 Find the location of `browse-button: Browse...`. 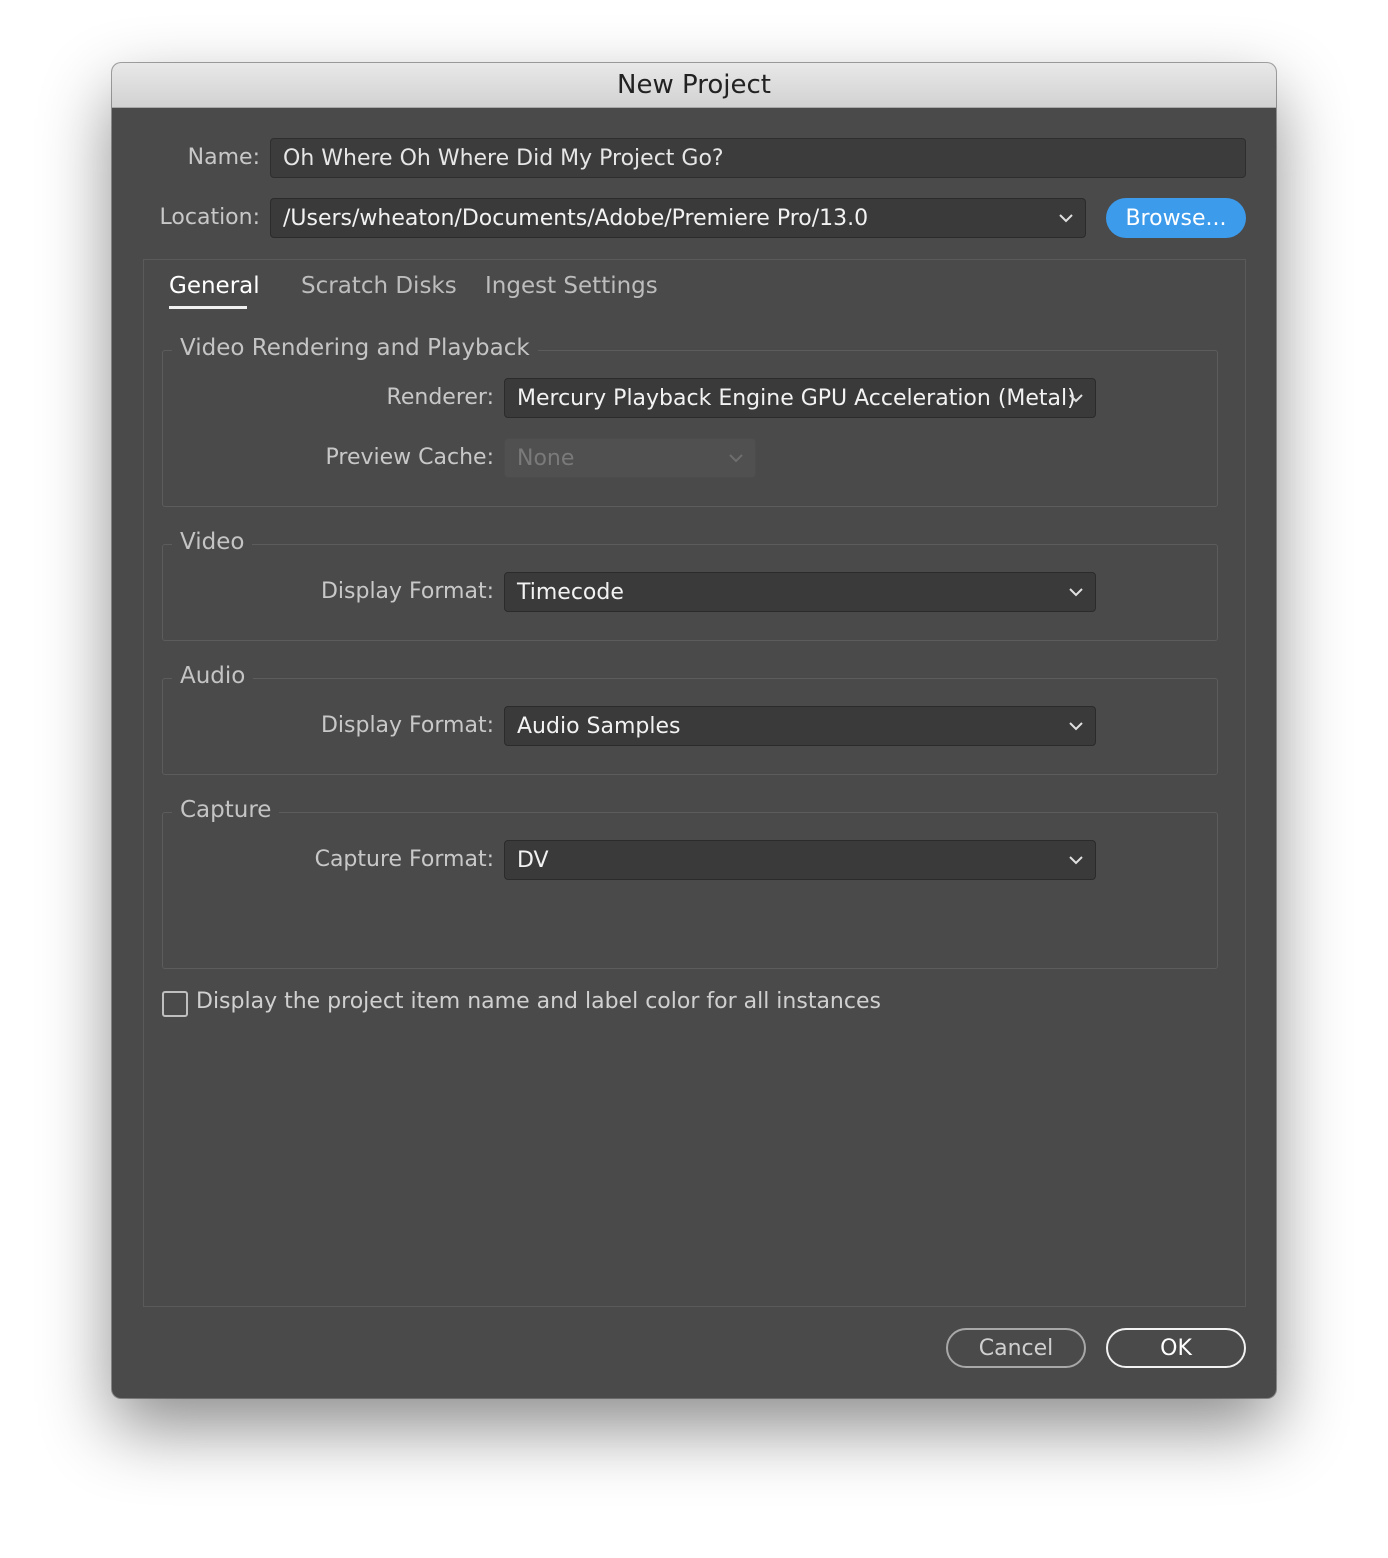

browse-button: Browse... is located at coordinates (1176, 218).